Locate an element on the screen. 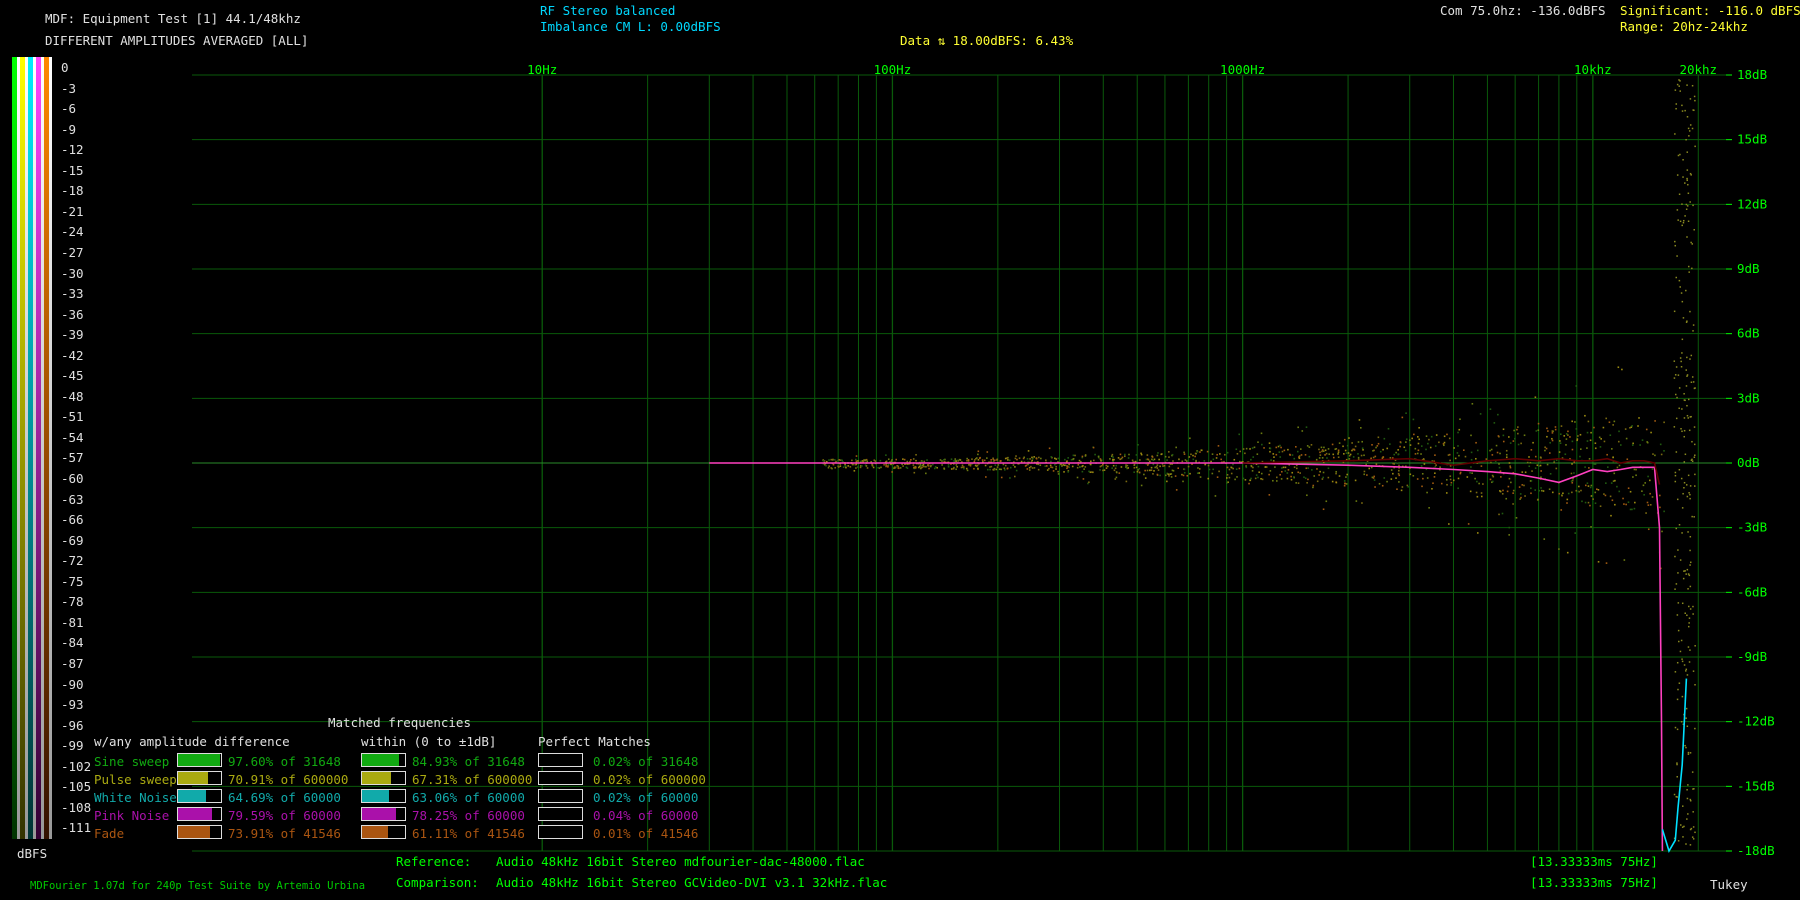 This screenshot has height=900, width=1800. stats-value: 64.69% of 60000 is located at coordinates (284, 797).